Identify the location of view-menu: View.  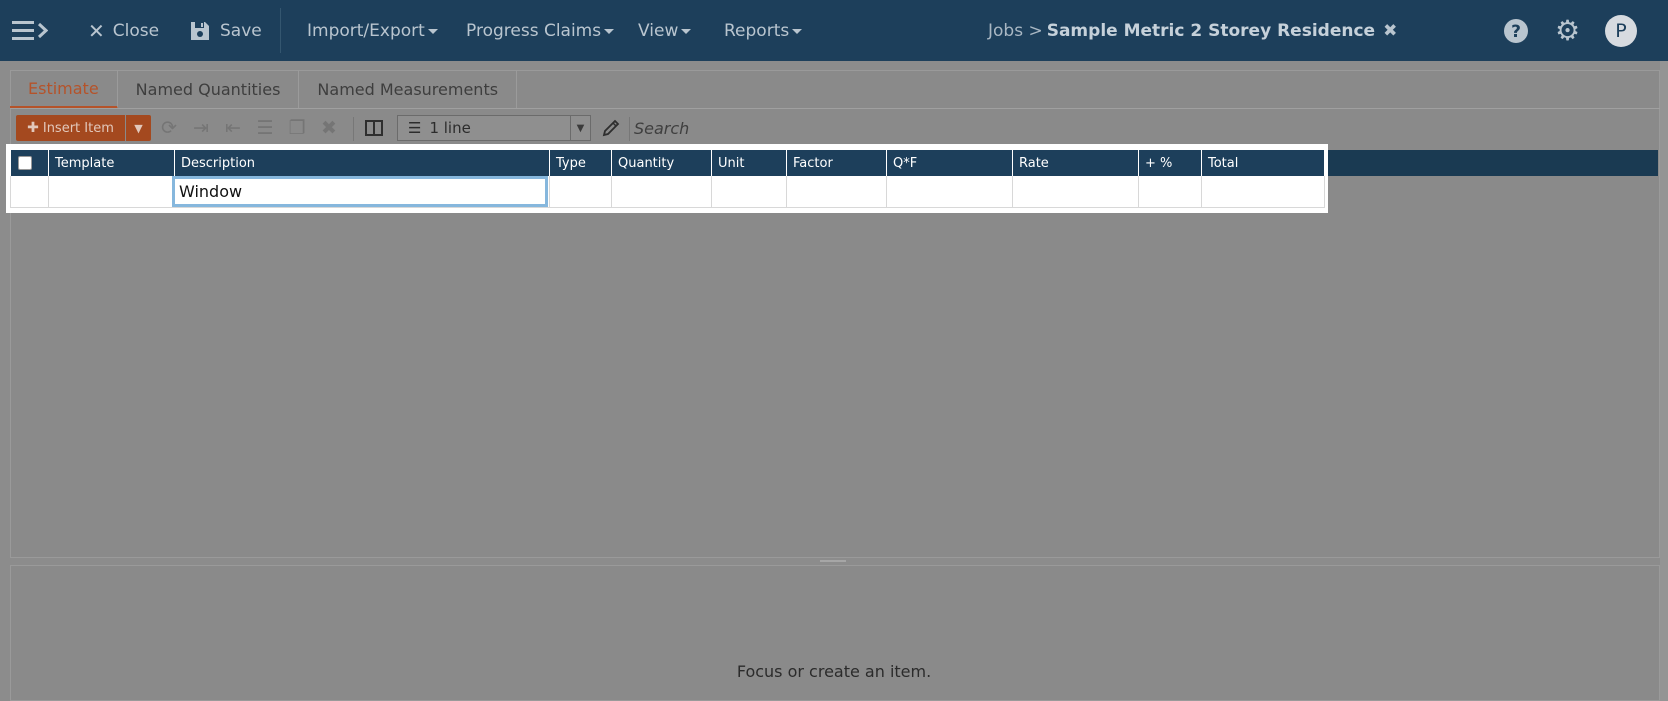
(665, 30).